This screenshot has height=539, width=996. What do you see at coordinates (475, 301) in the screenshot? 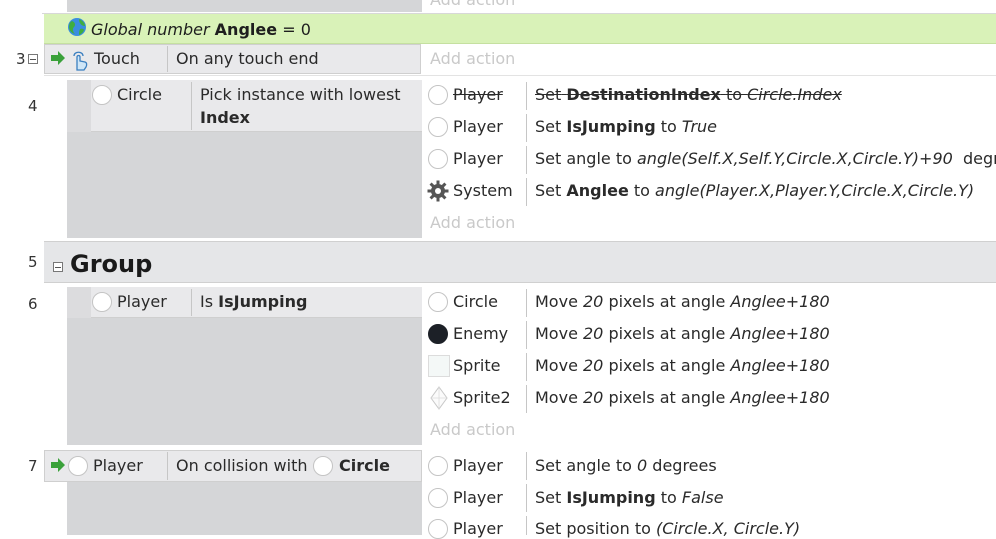
I see `action-object-name: Circle` at bounding box center [475, 301].